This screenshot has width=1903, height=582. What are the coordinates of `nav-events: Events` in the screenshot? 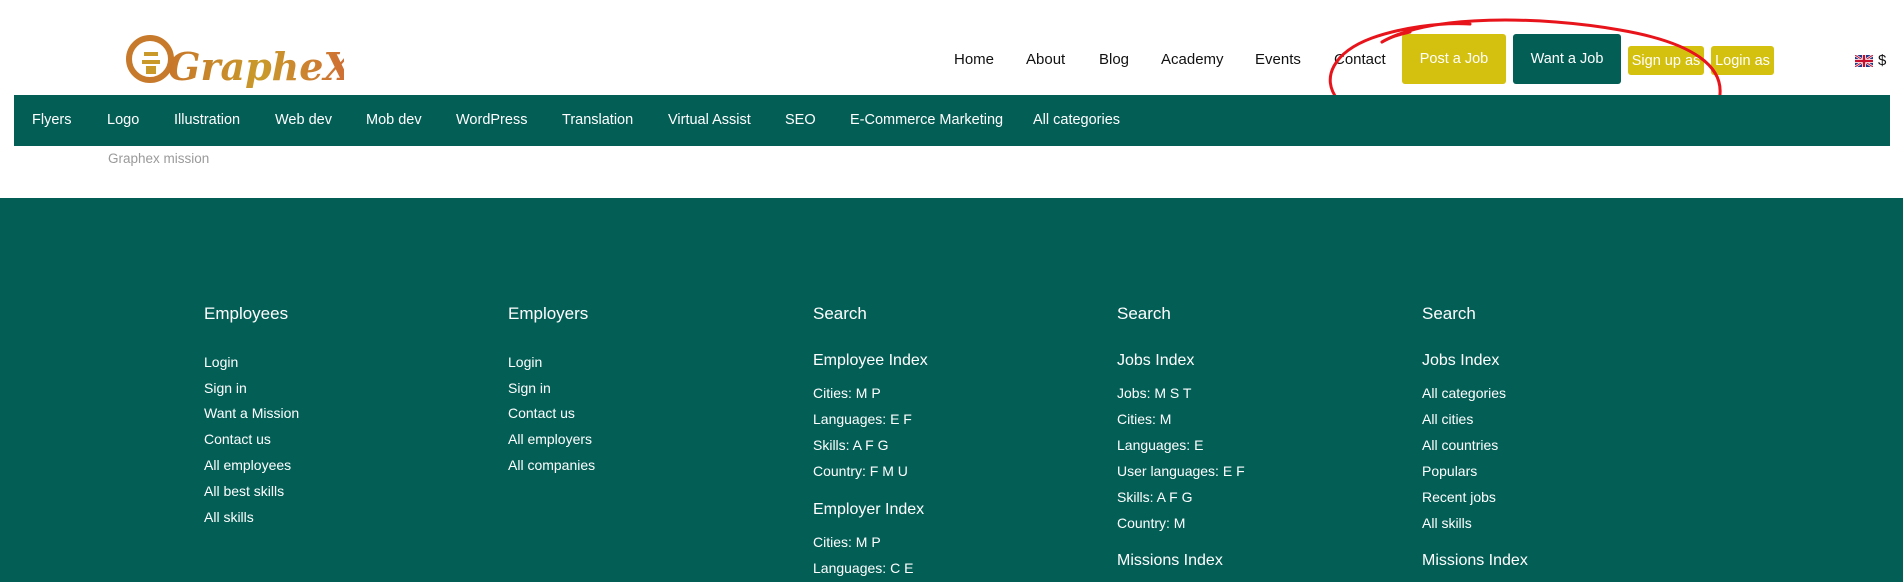 It's located at (1278, 59).